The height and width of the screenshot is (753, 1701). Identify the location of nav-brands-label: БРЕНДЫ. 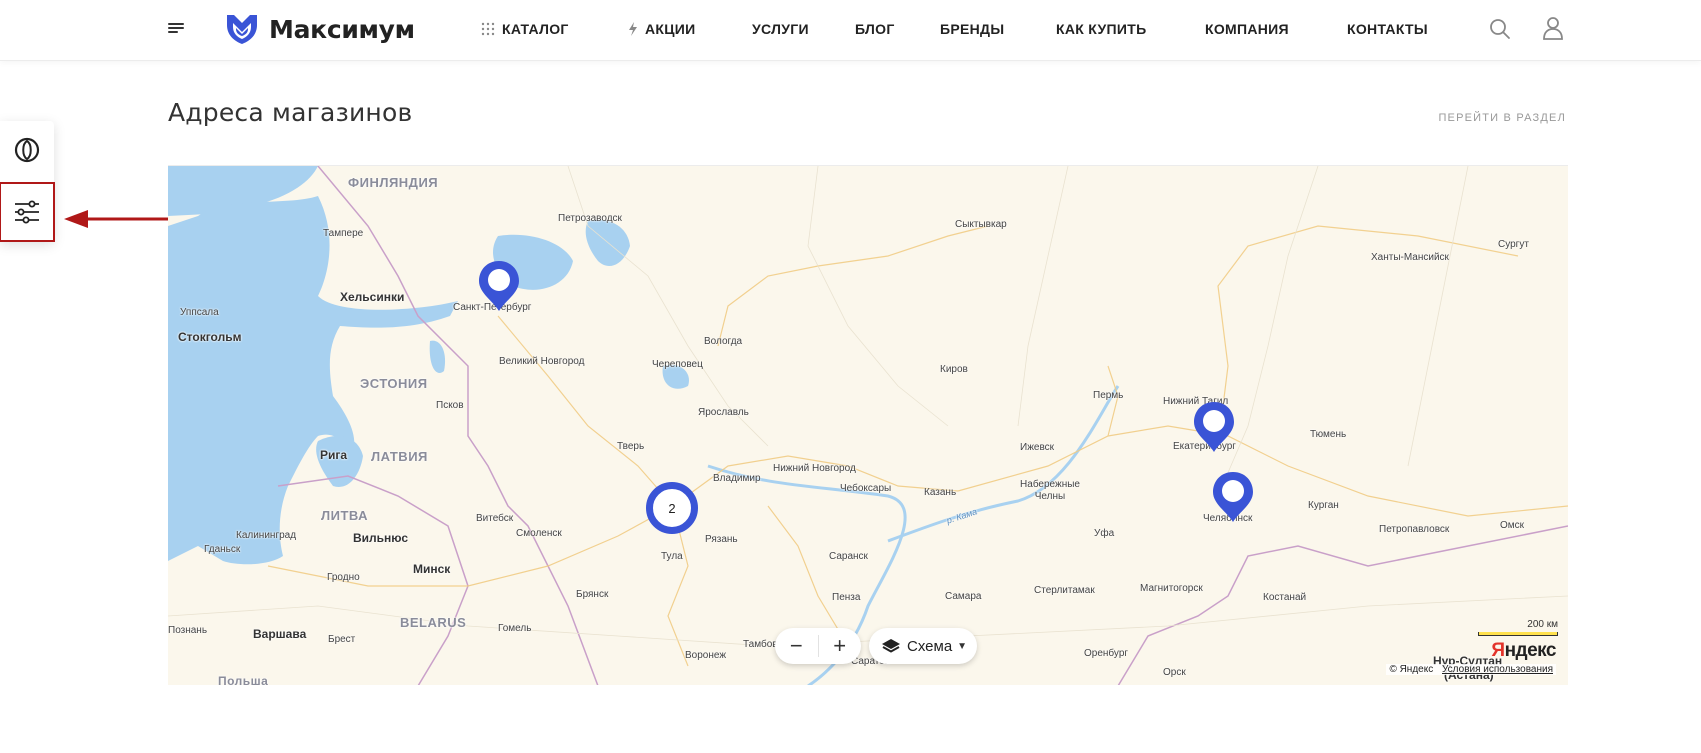
(972, 29).